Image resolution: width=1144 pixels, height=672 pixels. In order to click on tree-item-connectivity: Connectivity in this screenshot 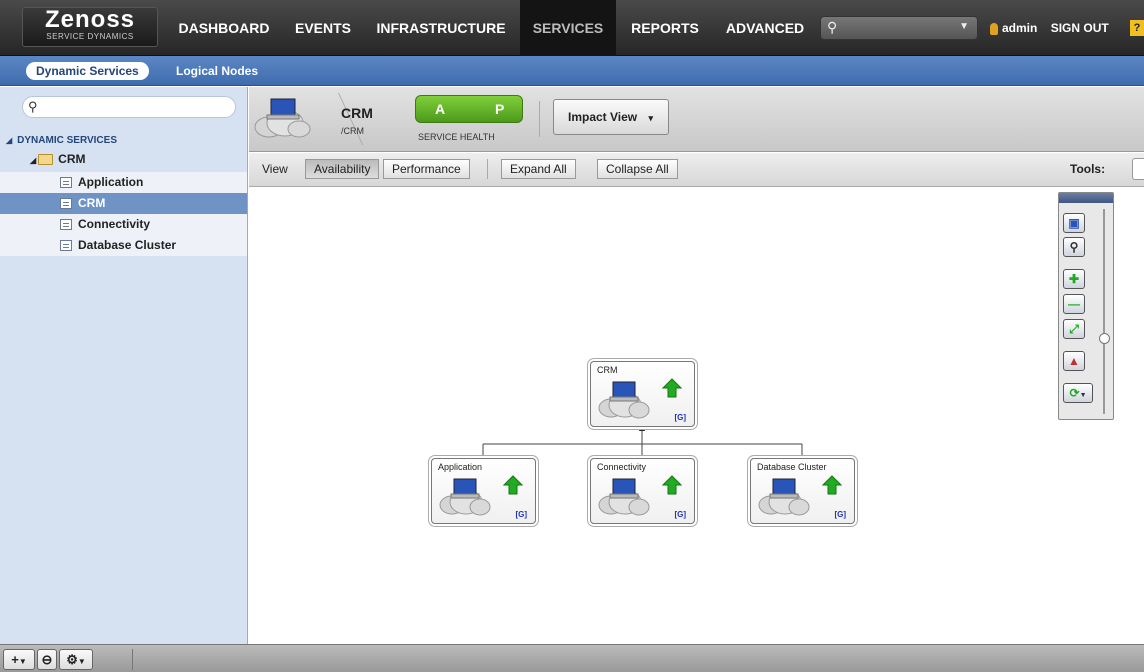, I will do `click(123, 224)`.